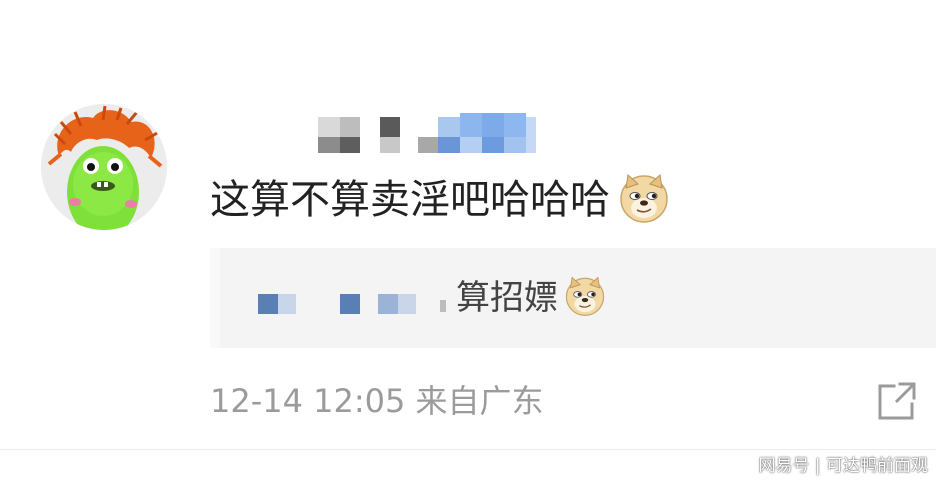 Image resolution: width=936 pixels, height=487 pixels. Describe the element at coordinates (430, 135) in the screenshot. I see `username-redacted` at that location.